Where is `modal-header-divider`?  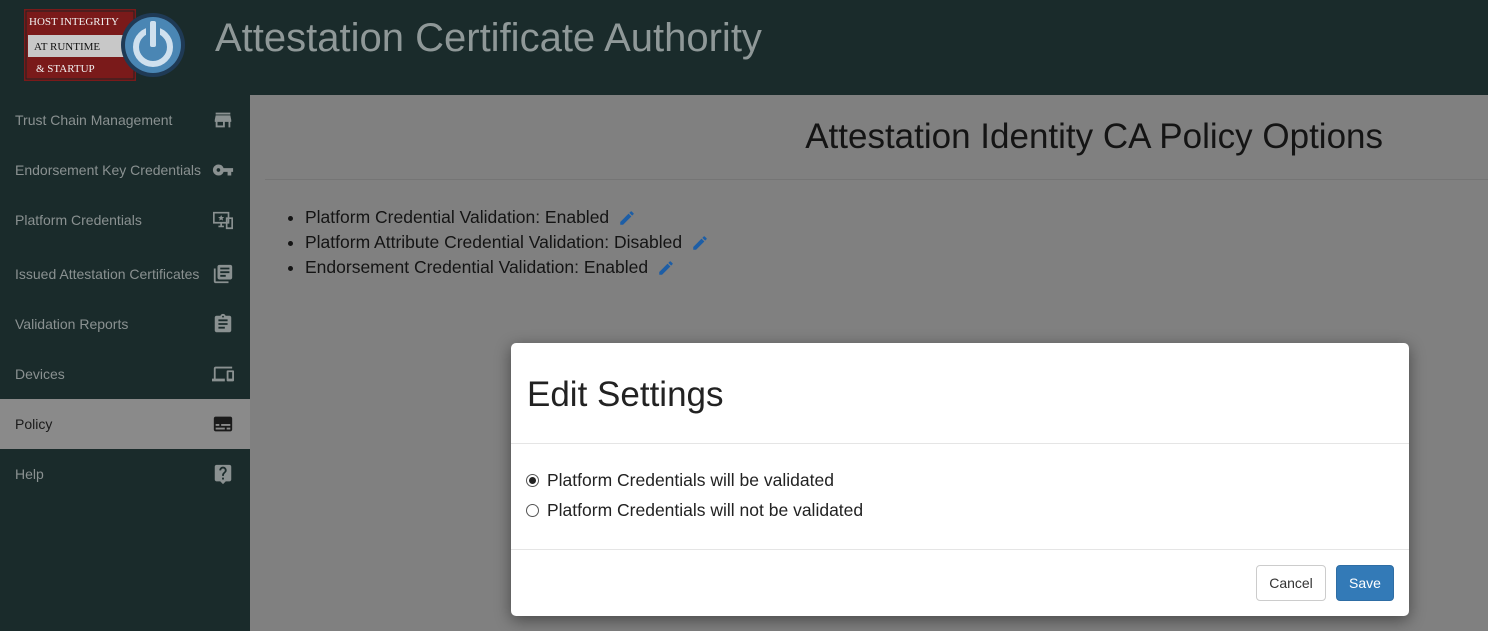
modal-header-divider is located at coordinates (960, 443).